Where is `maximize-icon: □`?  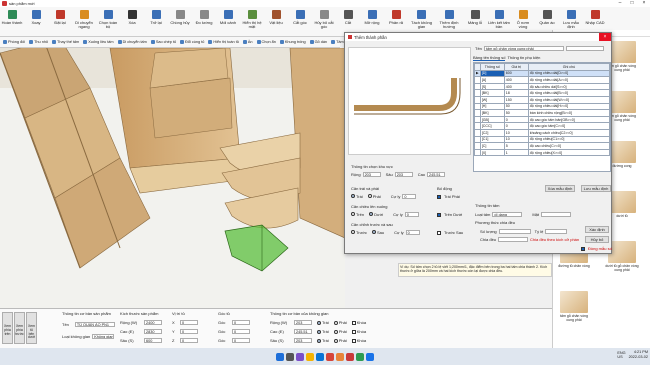
maximize-icon: □ is located at coordinates (632, 3).